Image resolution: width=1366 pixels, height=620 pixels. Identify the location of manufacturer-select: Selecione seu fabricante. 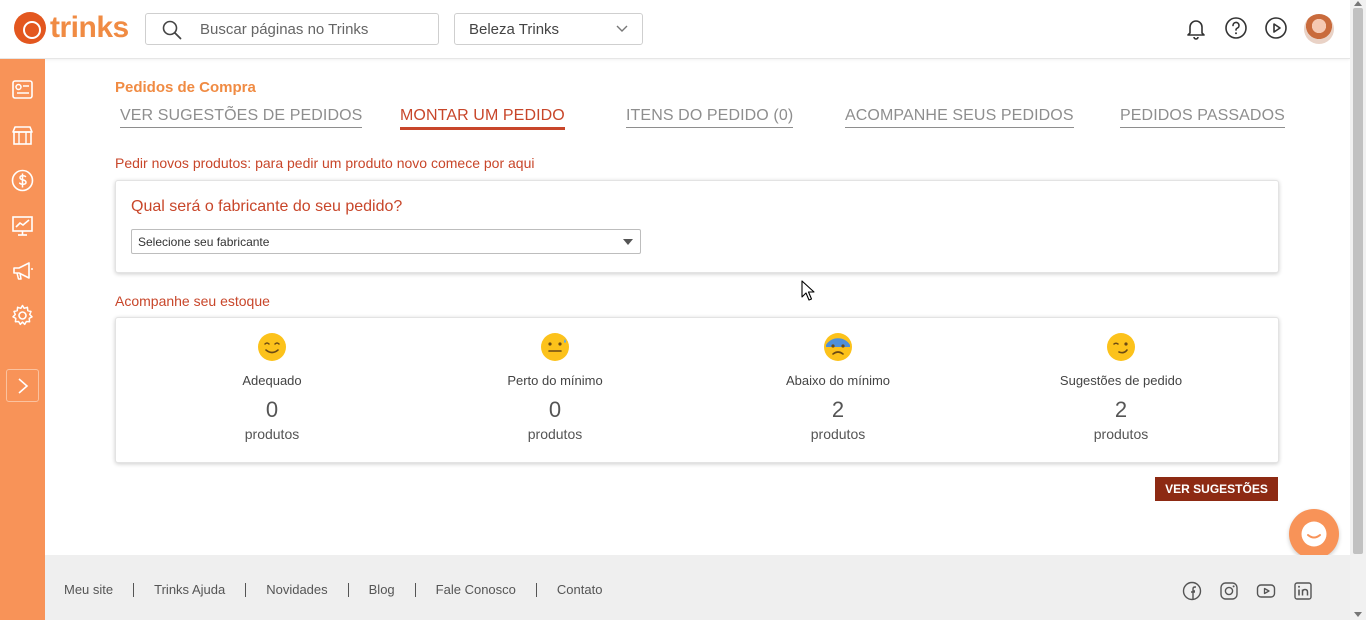
(386, 241).